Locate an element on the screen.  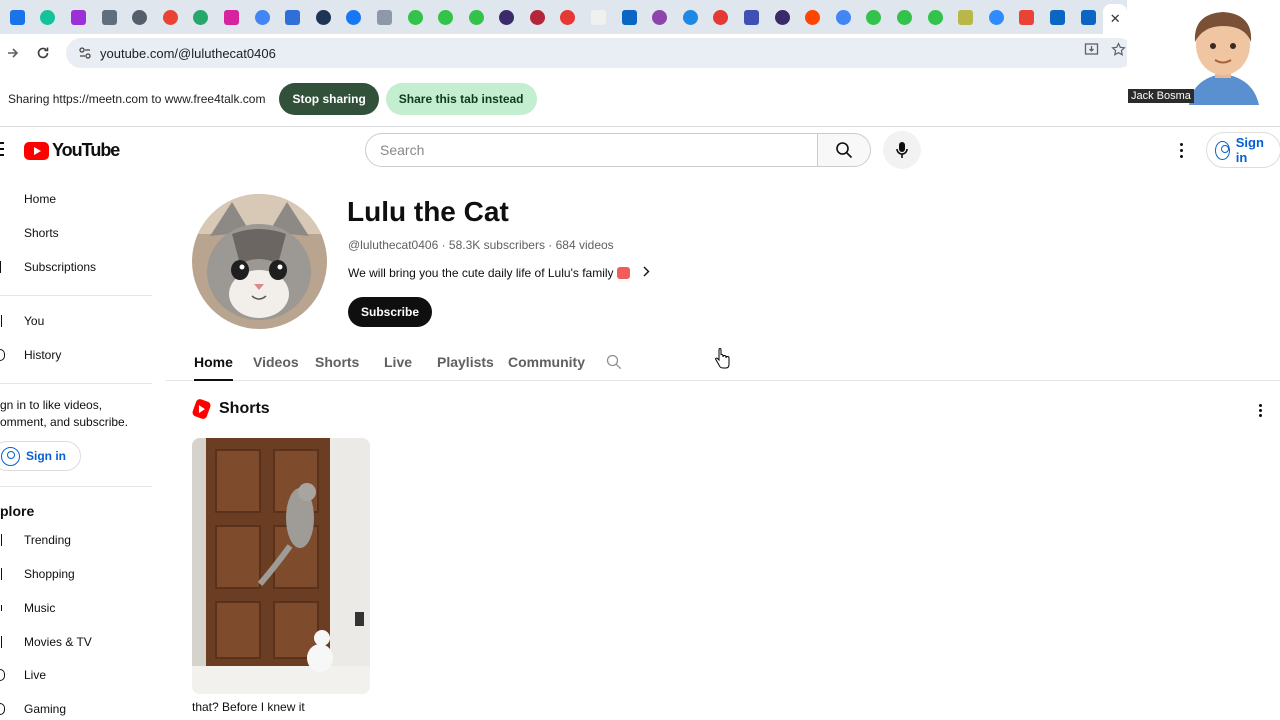
tab-home: Home is located at coordinates (213, 362).